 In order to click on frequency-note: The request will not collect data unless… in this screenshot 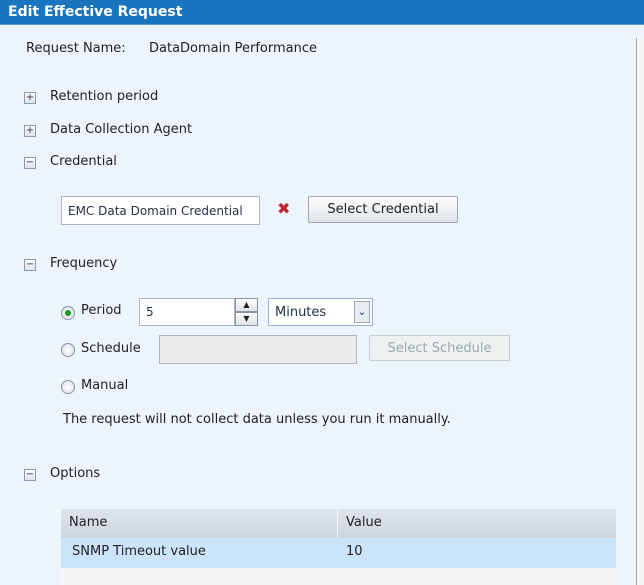, I will do `click(257, 419)`.